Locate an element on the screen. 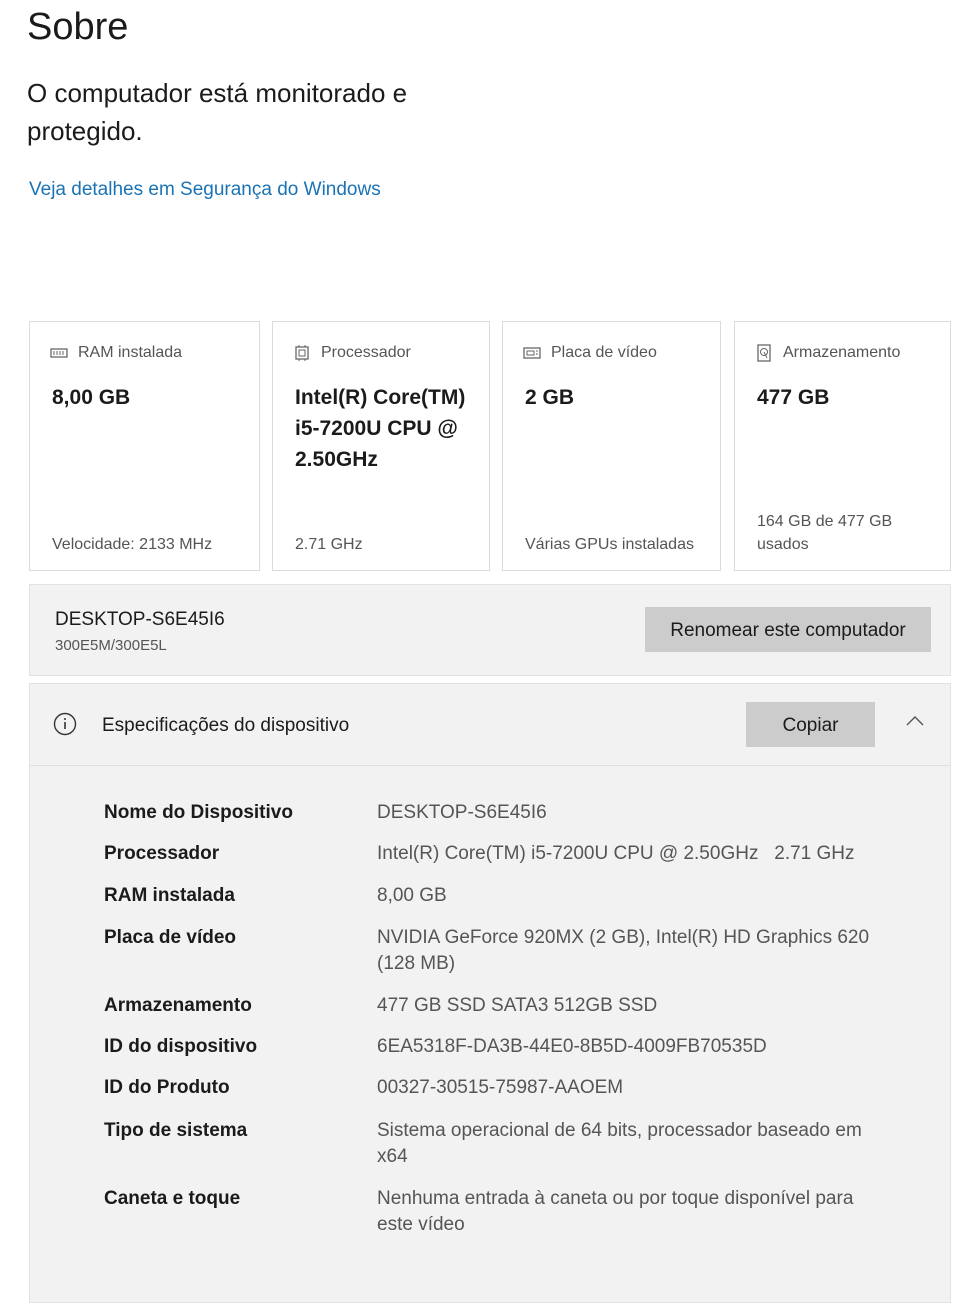 The width and height of the screenshot is (957, 1303). spec-key: Armazenamento is located at coordinates (178, 1005).